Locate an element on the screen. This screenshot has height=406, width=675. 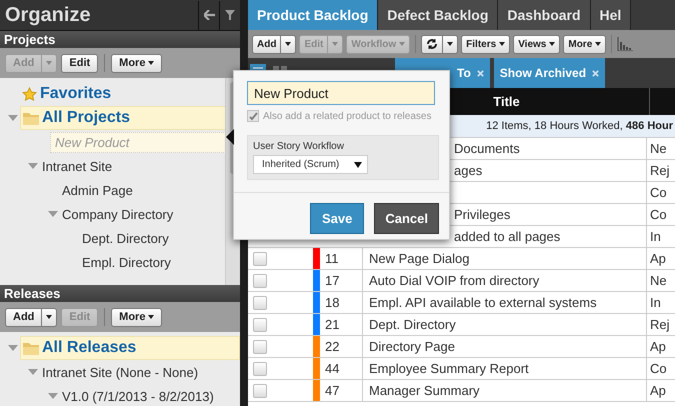
tab: Product Backlog is located at coordinates (313, 15).